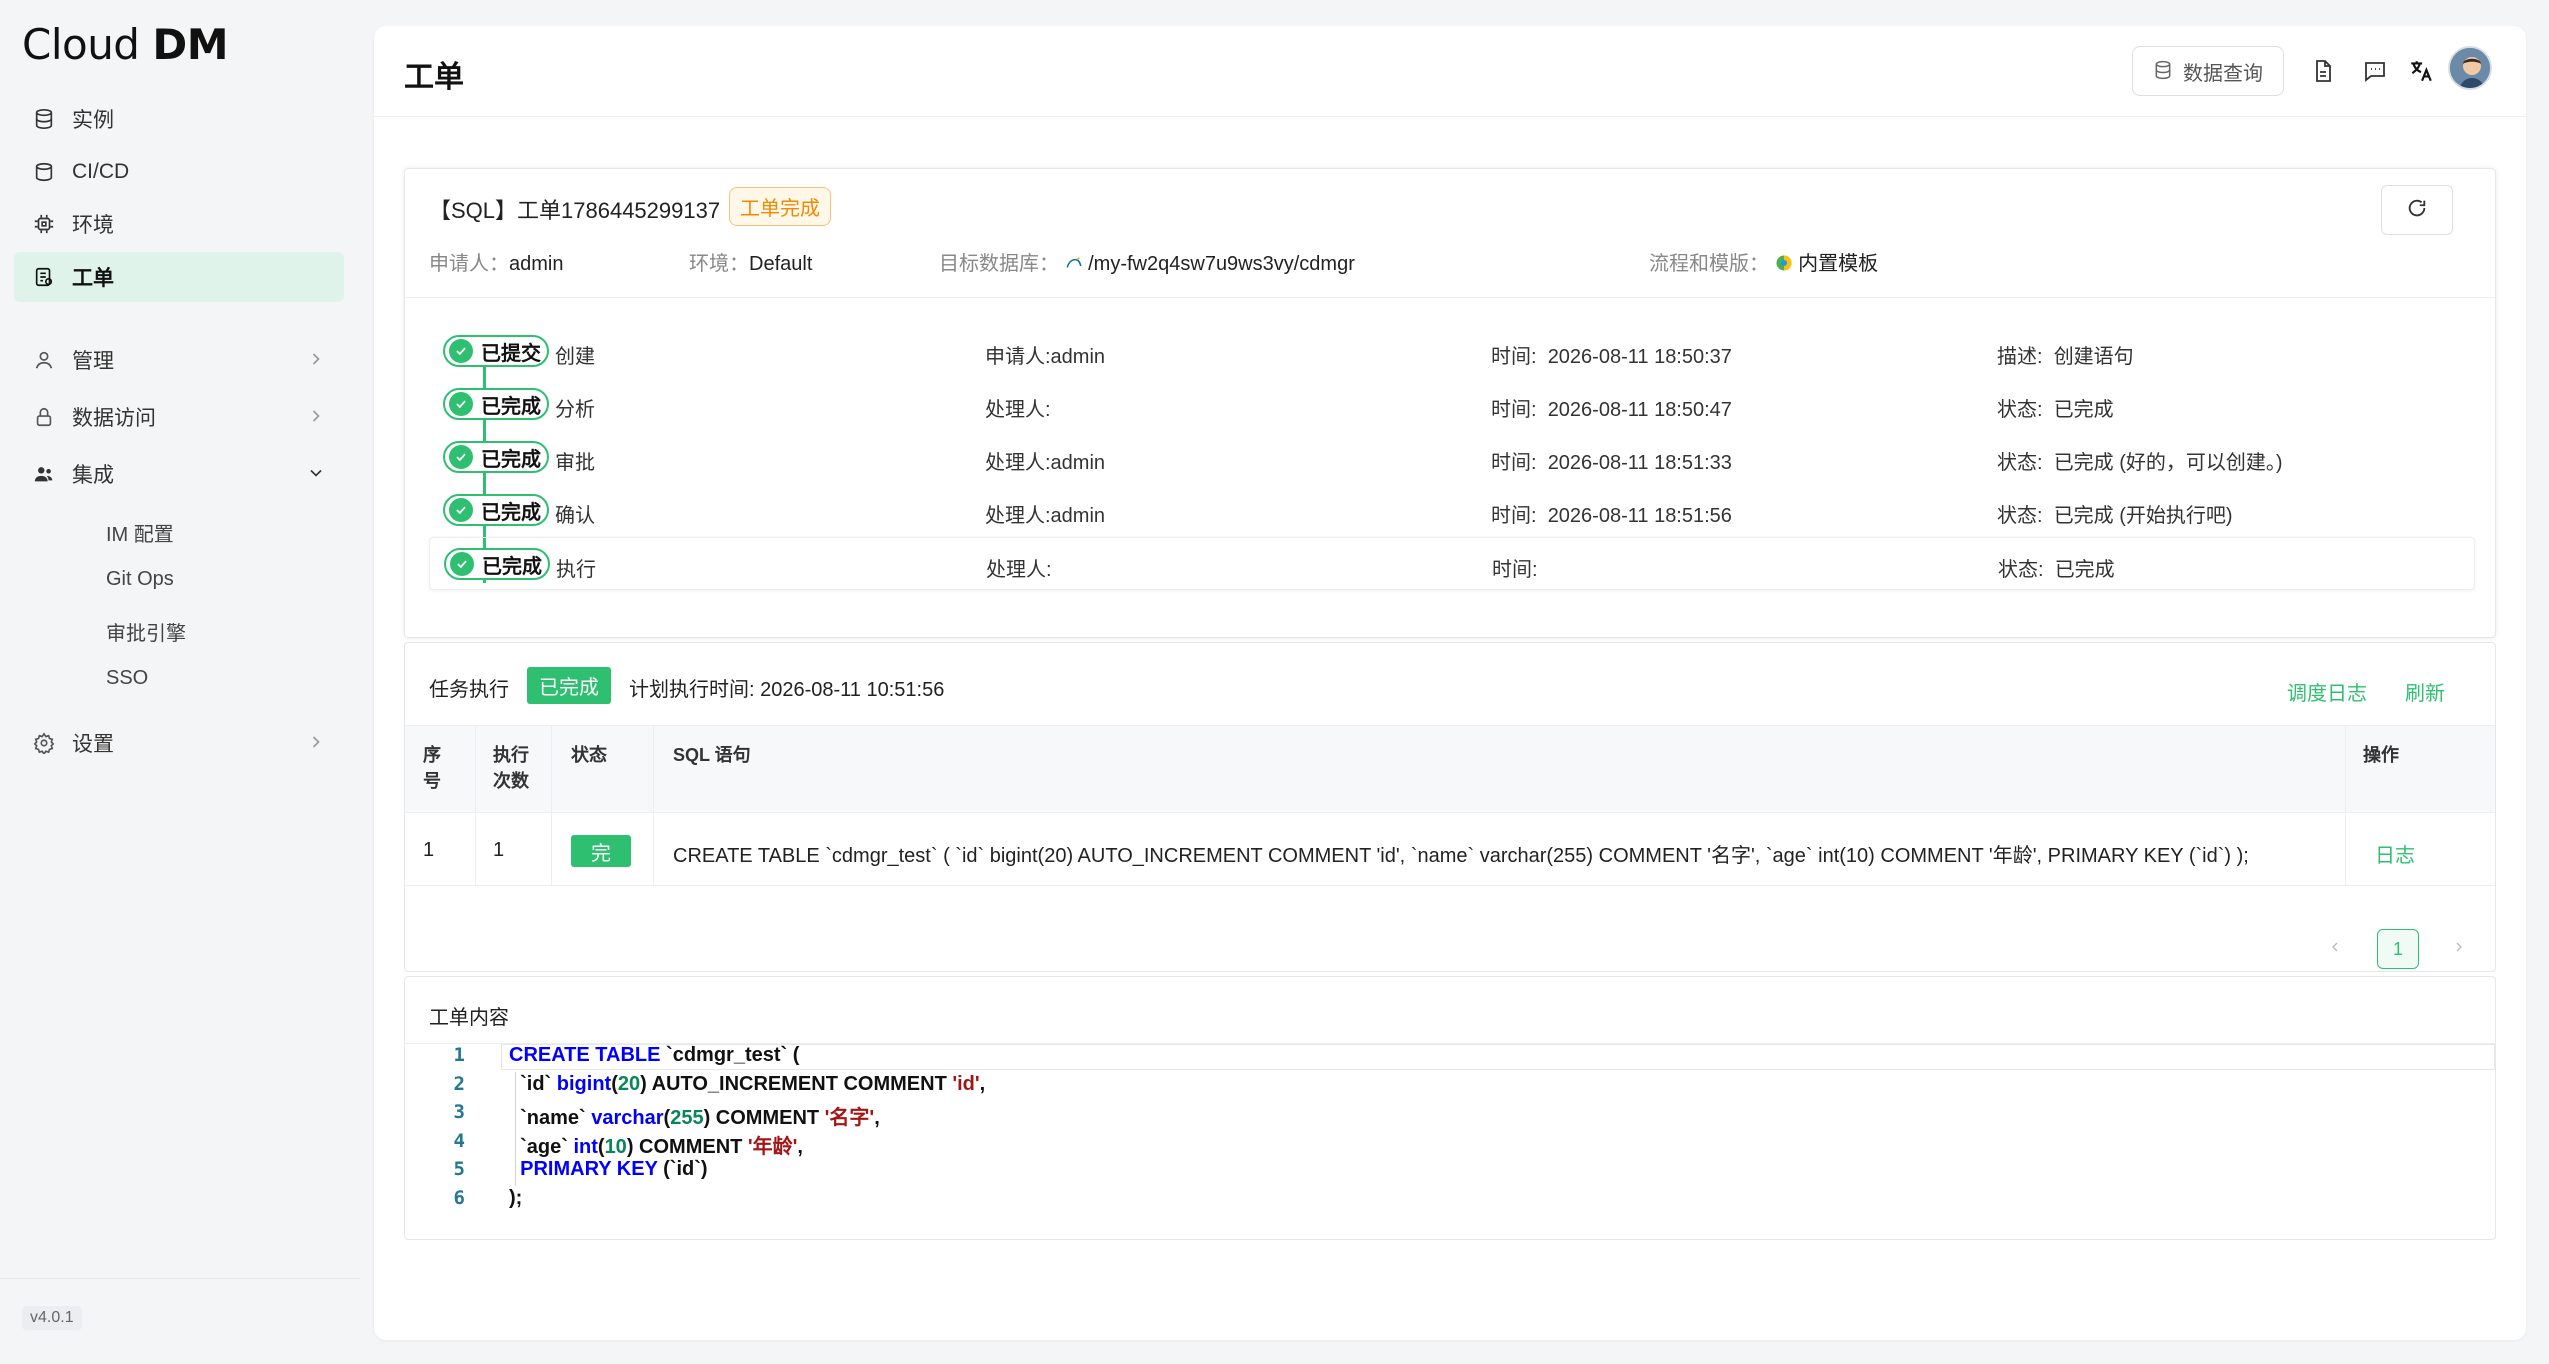 The width and height of the screenshot is (2549, 1364). Describe the element at coordinates (575, 516) in the screenshot. I see `step-name: 确认` at that location.